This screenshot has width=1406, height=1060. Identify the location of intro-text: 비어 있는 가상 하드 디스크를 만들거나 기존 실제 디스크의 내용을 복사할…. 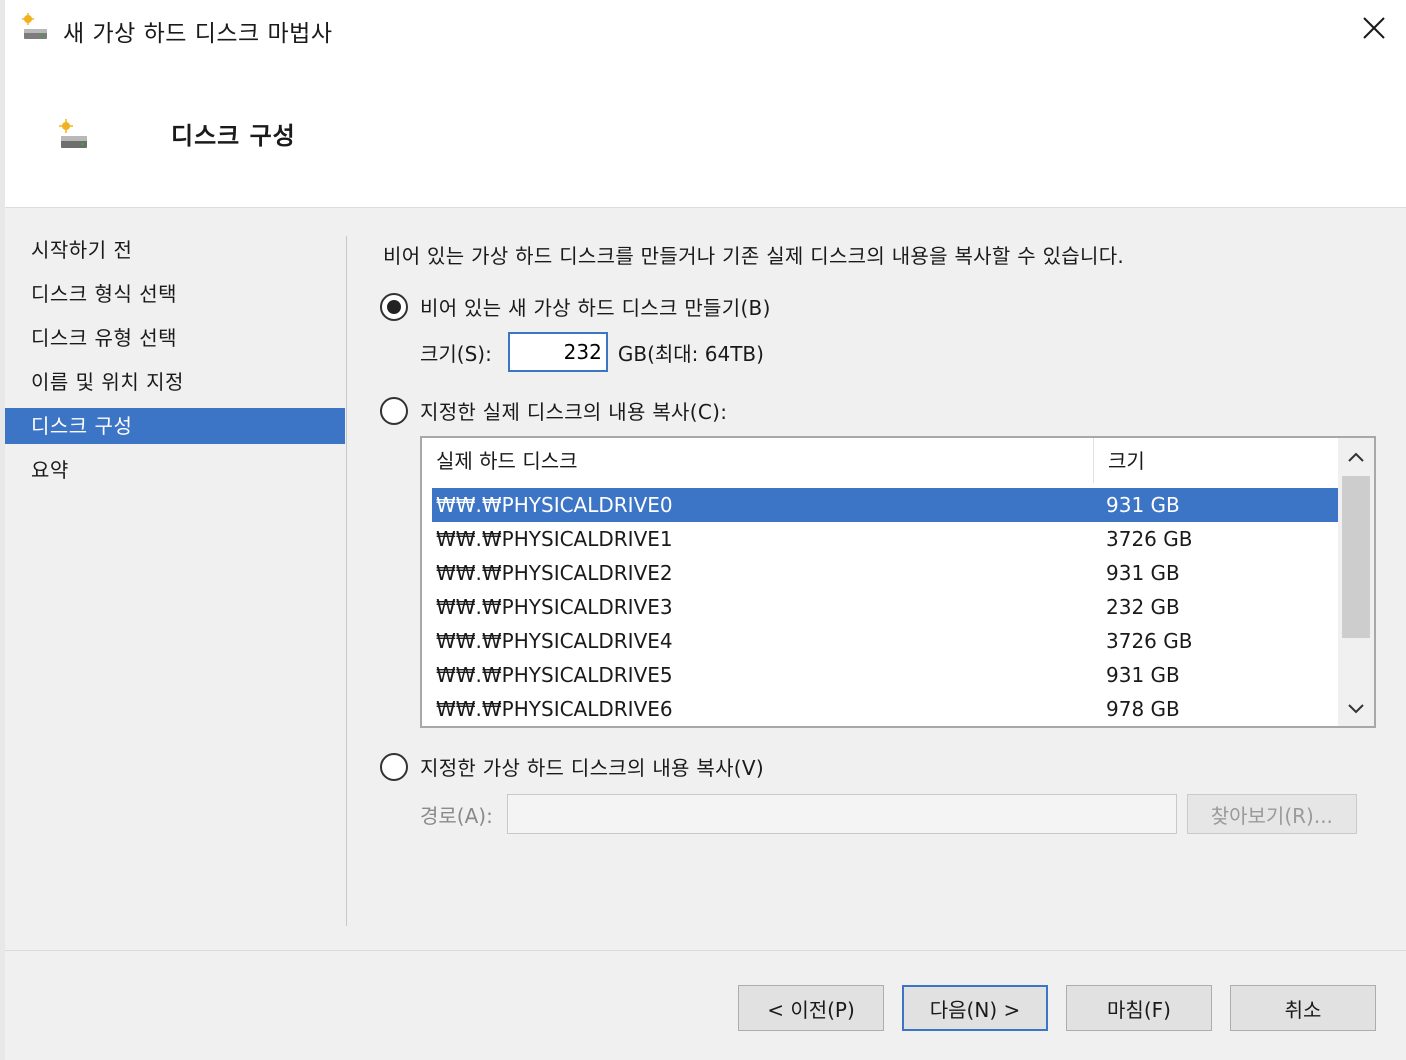
(754, 256).